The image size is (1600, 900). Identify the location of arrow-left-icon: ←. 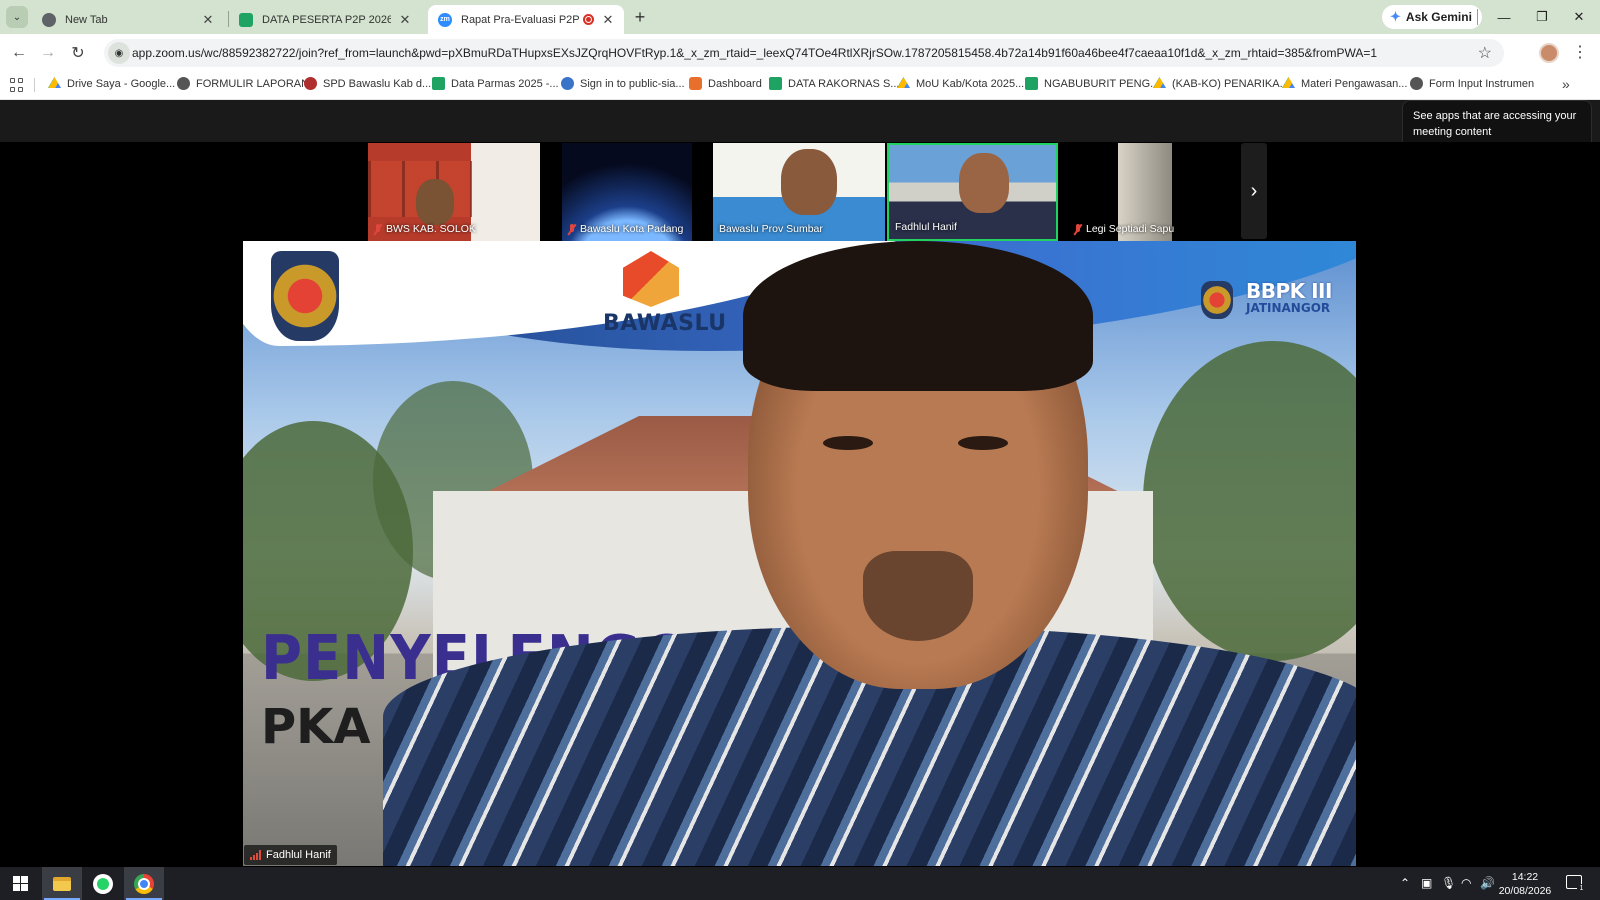
(19, 52).